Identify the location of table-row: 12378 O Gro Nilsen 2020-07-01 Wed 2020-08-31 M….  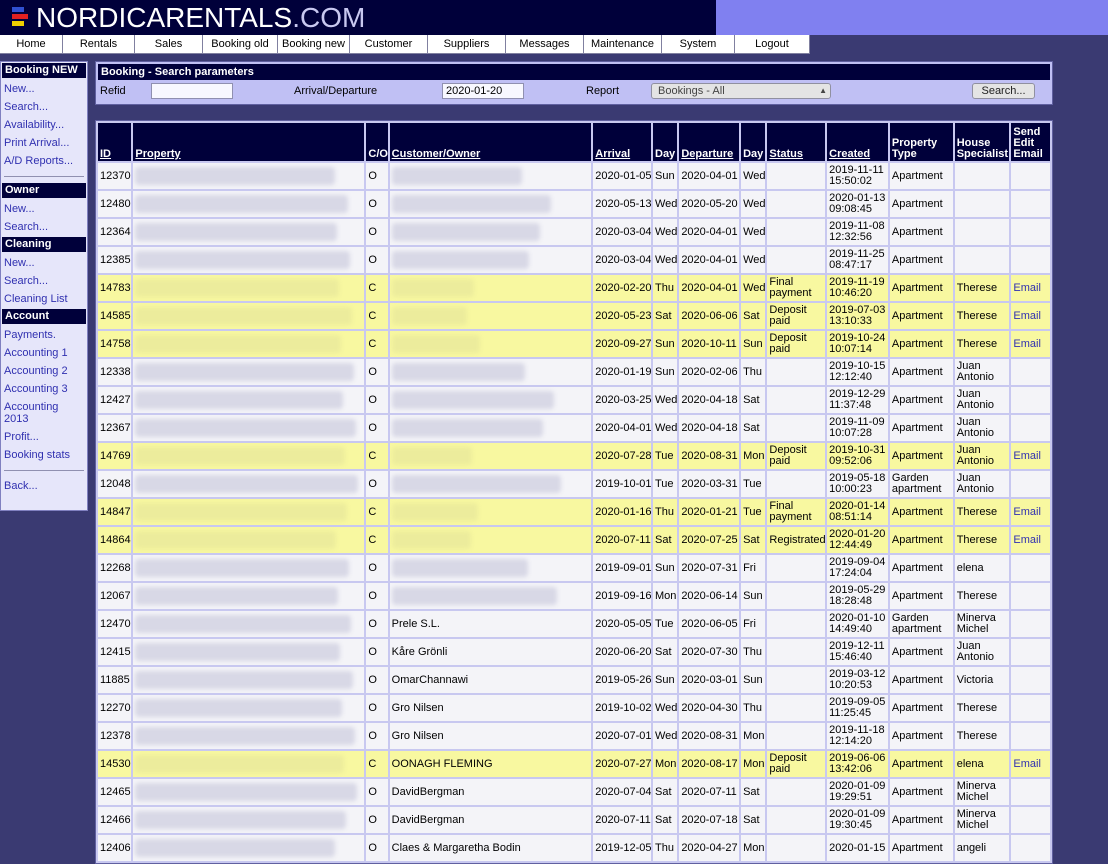
(574, 736).